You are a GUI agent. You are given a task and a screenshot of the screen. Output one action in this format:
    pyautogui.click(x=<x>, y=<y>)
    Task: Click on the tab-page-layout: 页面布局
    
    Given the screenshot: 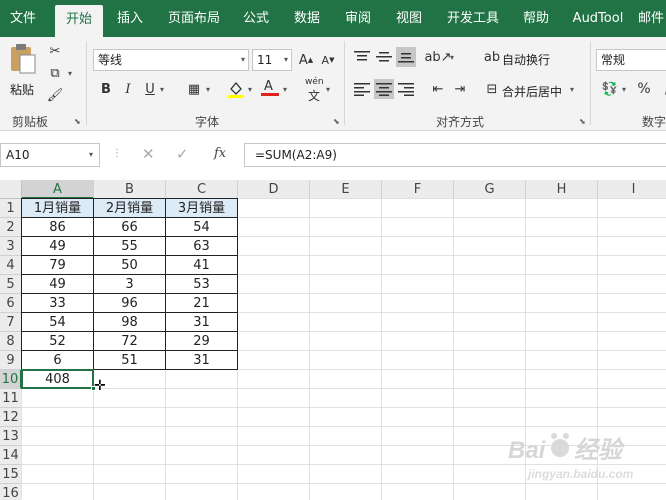 What is the action you would take?
    pyautogui.click(x=194, y=18)
    